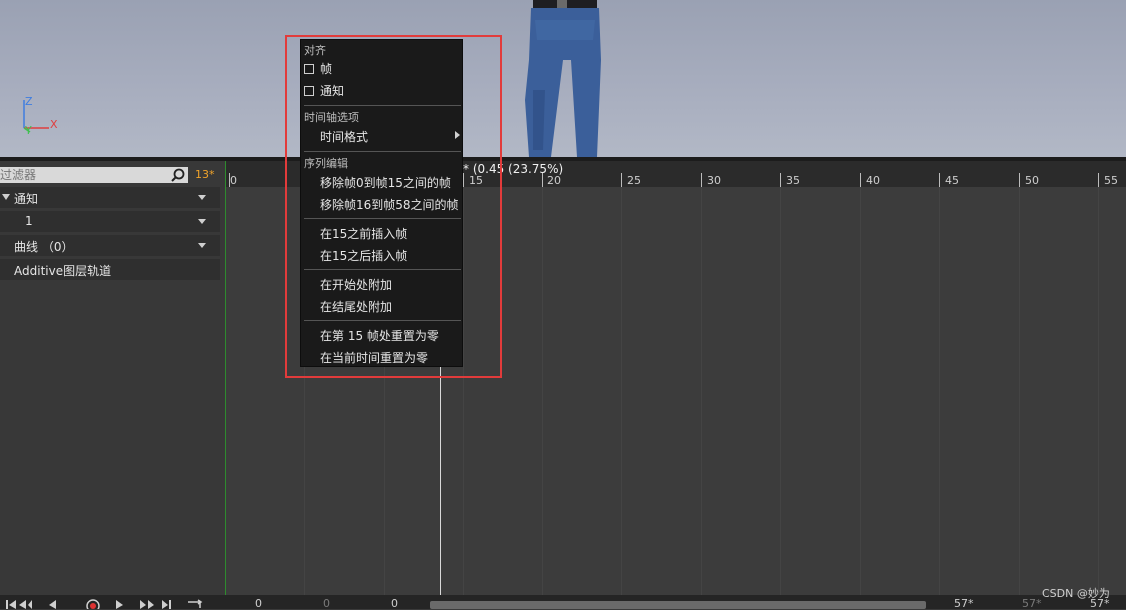 This screenshot has height=610, width=1126. What do you see at coordinates (26, 199) in the screenshot?
I see `track-label: 通知` at bounding box center [26, 199].